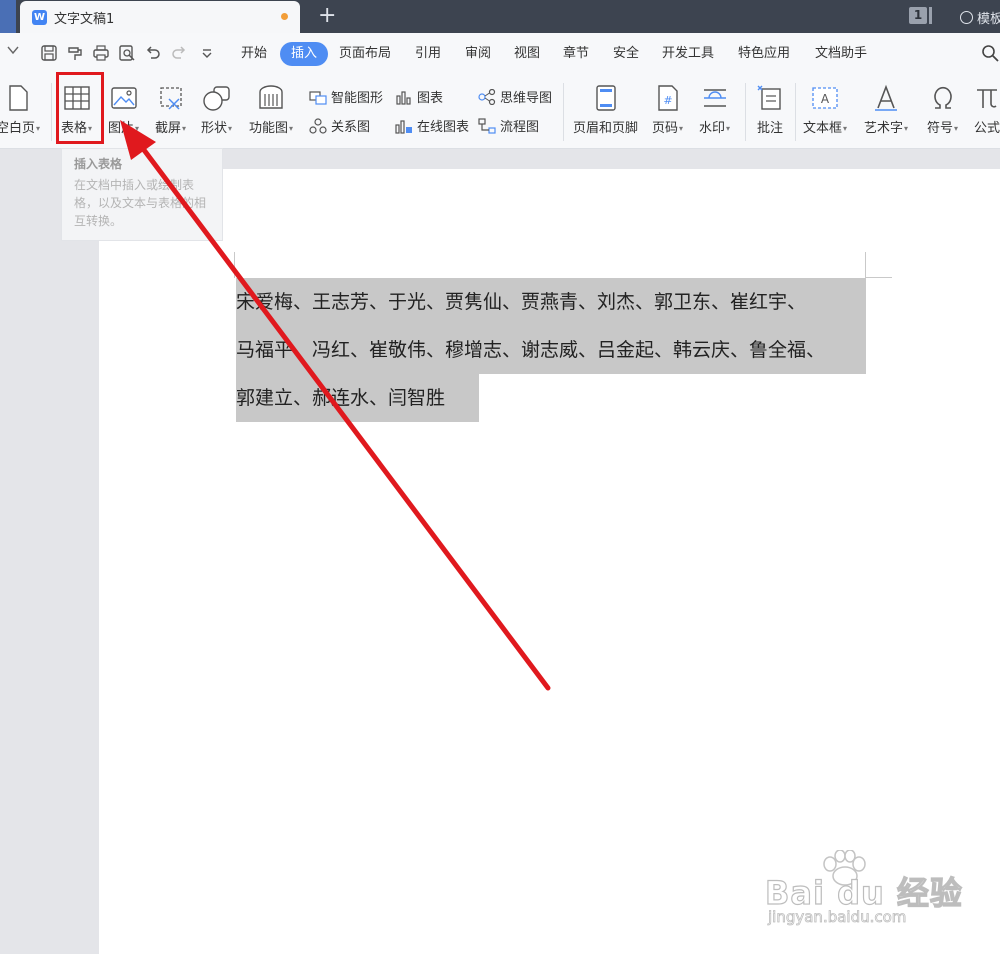 The image size is (1000, 954). I want to click on formula-label: 公式, so click(986, 128).